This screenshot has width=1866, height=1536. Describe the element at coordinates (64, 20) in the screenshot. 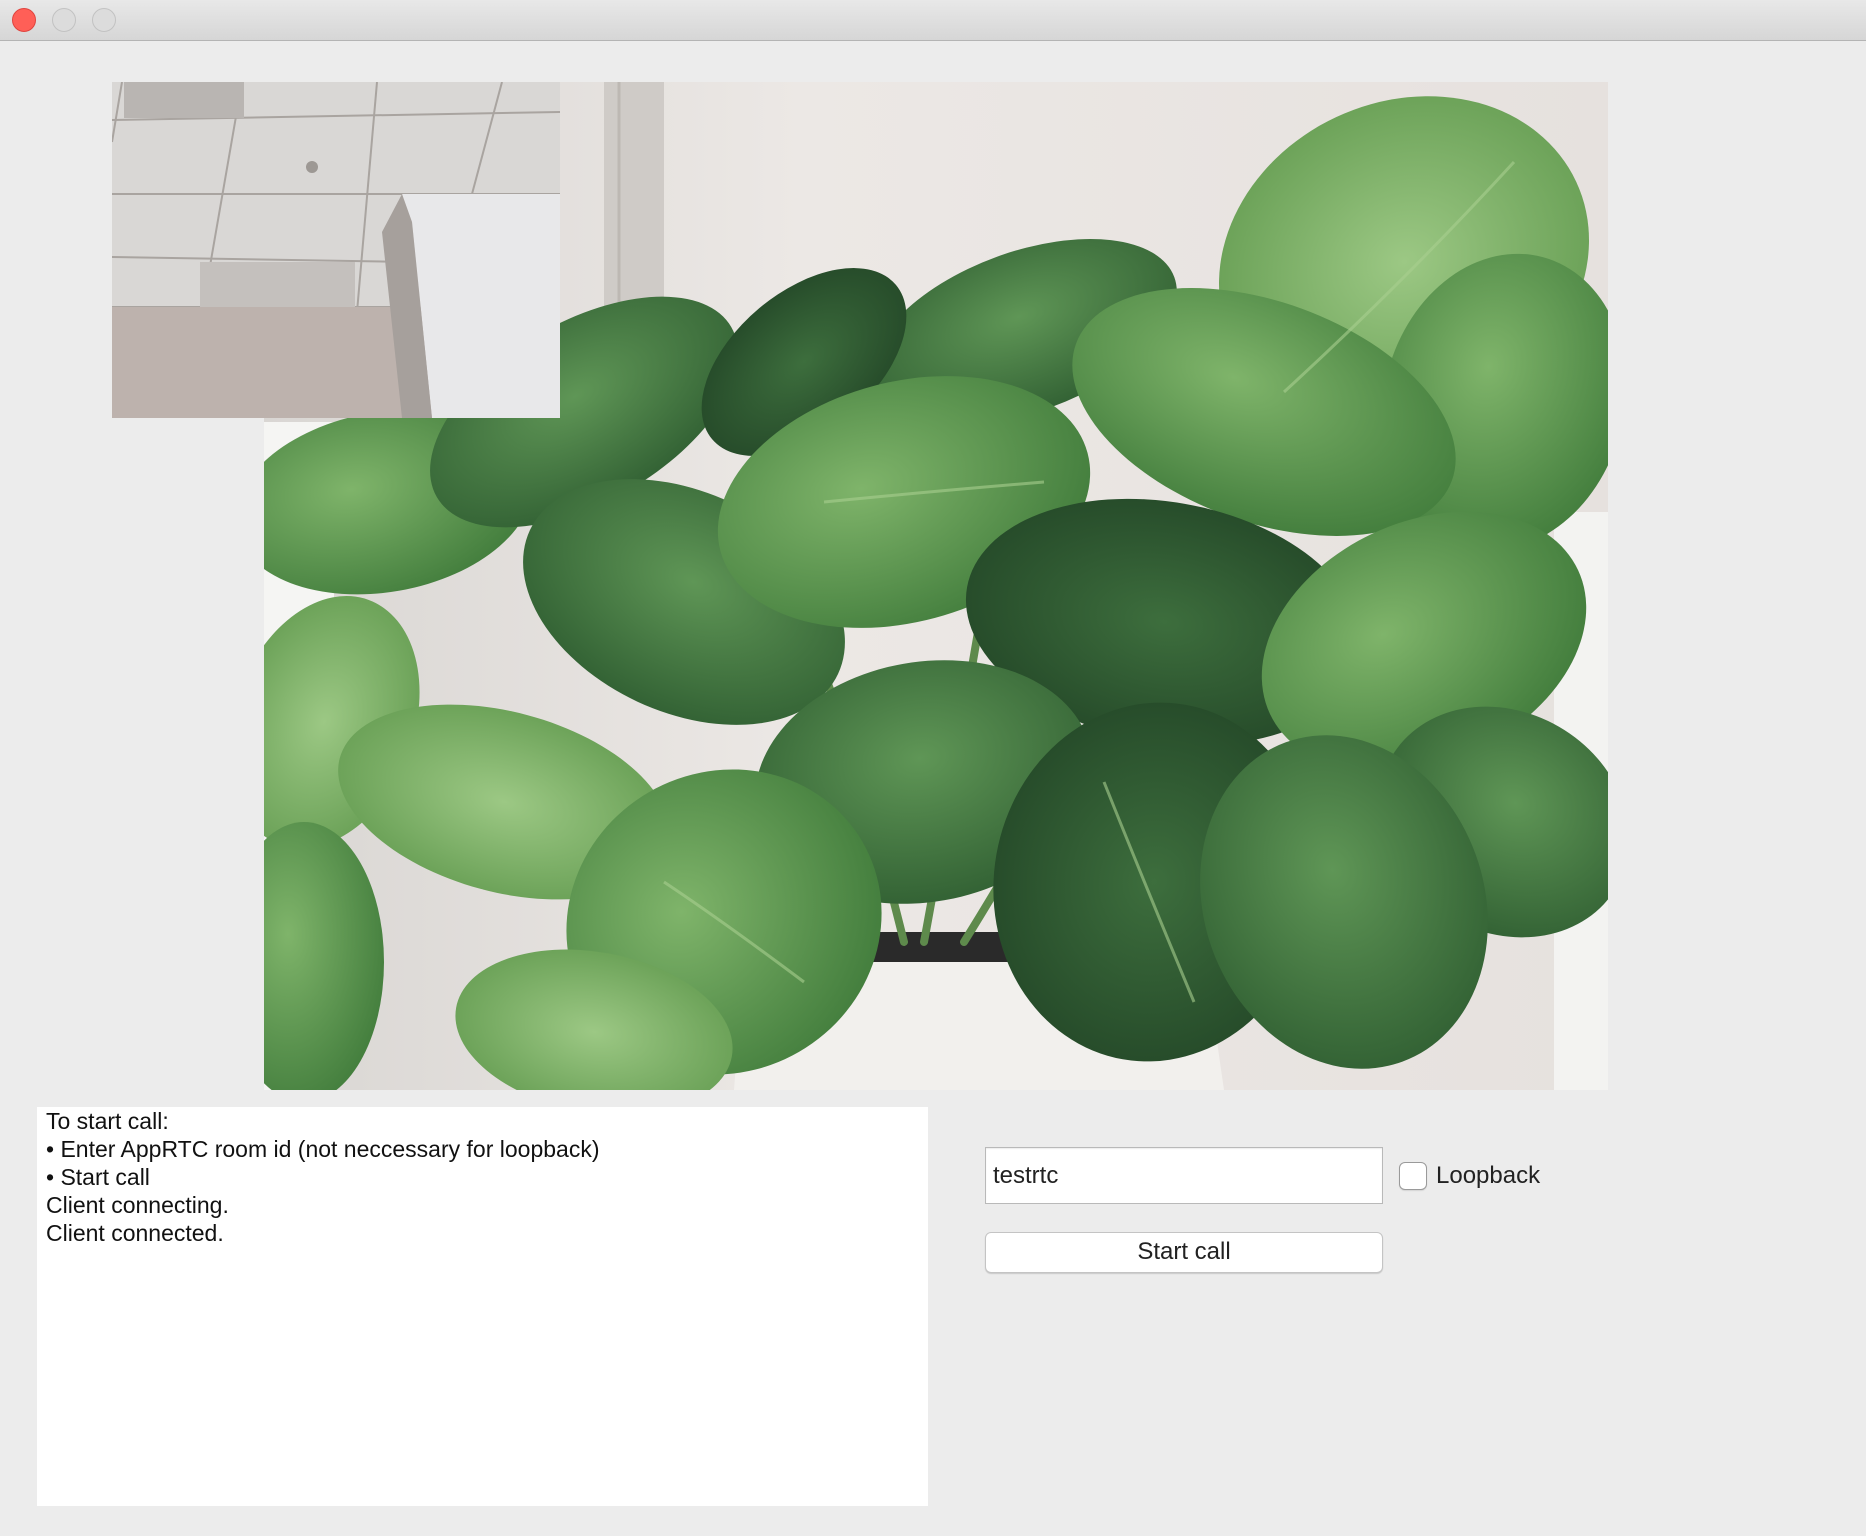

I see `window-minimize-button` at that location.